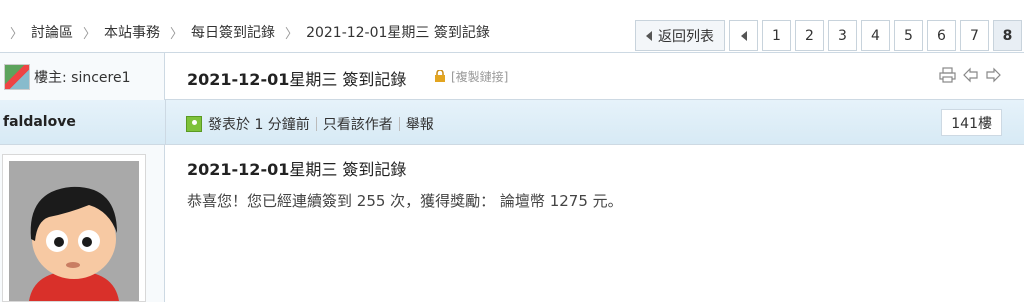 The width and height of the screenshot is (1024, 302). What do you see at coordinates (358, 124) in the screenshot?
I see `only-author-link: 只看該作者` at bounding box center [358, 124].